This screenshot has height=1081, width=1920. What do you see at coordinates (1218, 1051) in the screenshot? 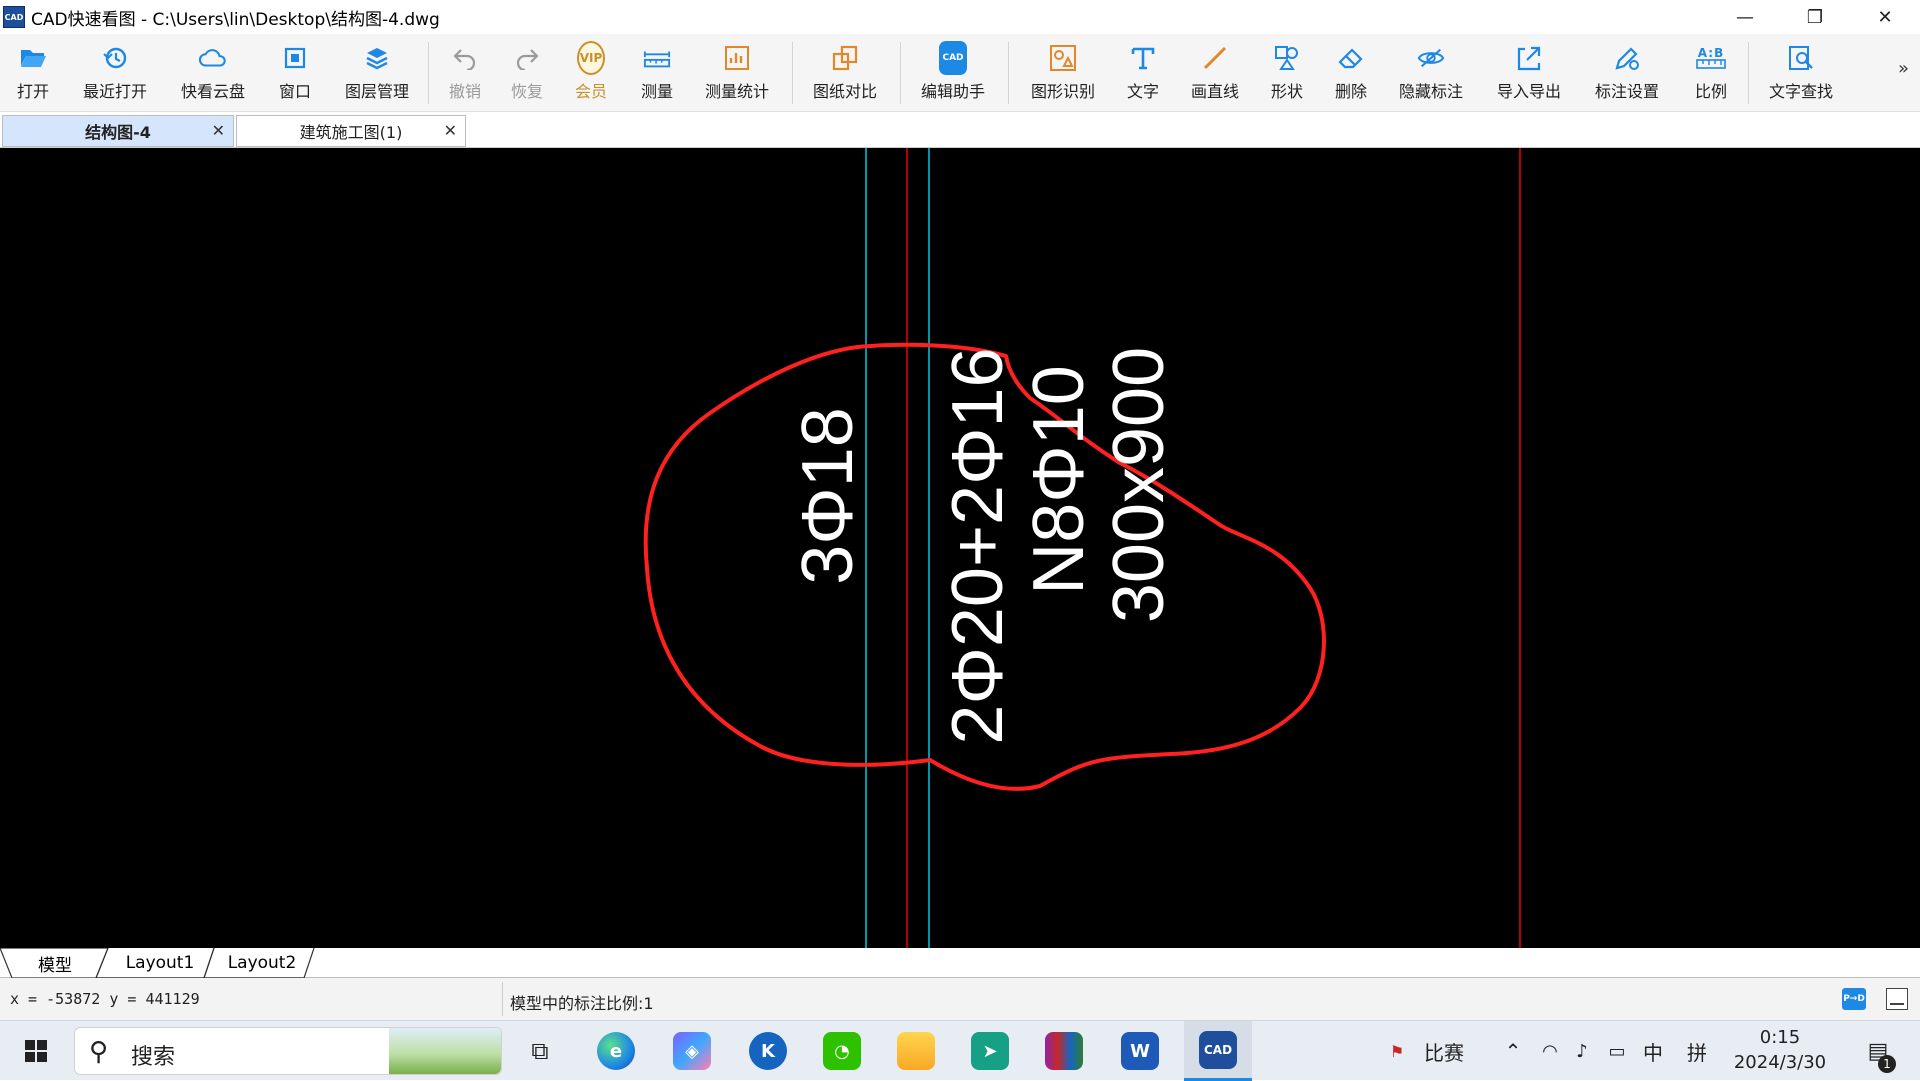
I see `taskbar-cad-viewer: CAD` at bounding box center [1218, 1051].